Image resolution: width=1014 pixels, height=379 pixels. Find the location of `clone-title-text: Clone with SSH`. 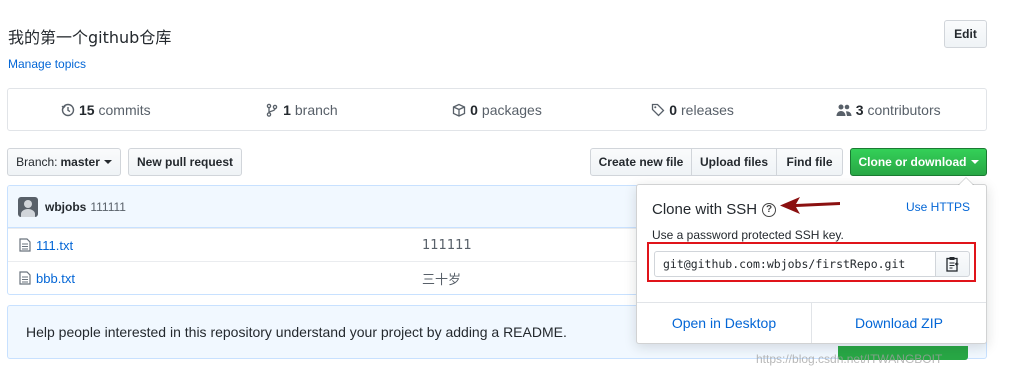

clone-title-text: Clone with SSH is located at coordinates (705, 209).